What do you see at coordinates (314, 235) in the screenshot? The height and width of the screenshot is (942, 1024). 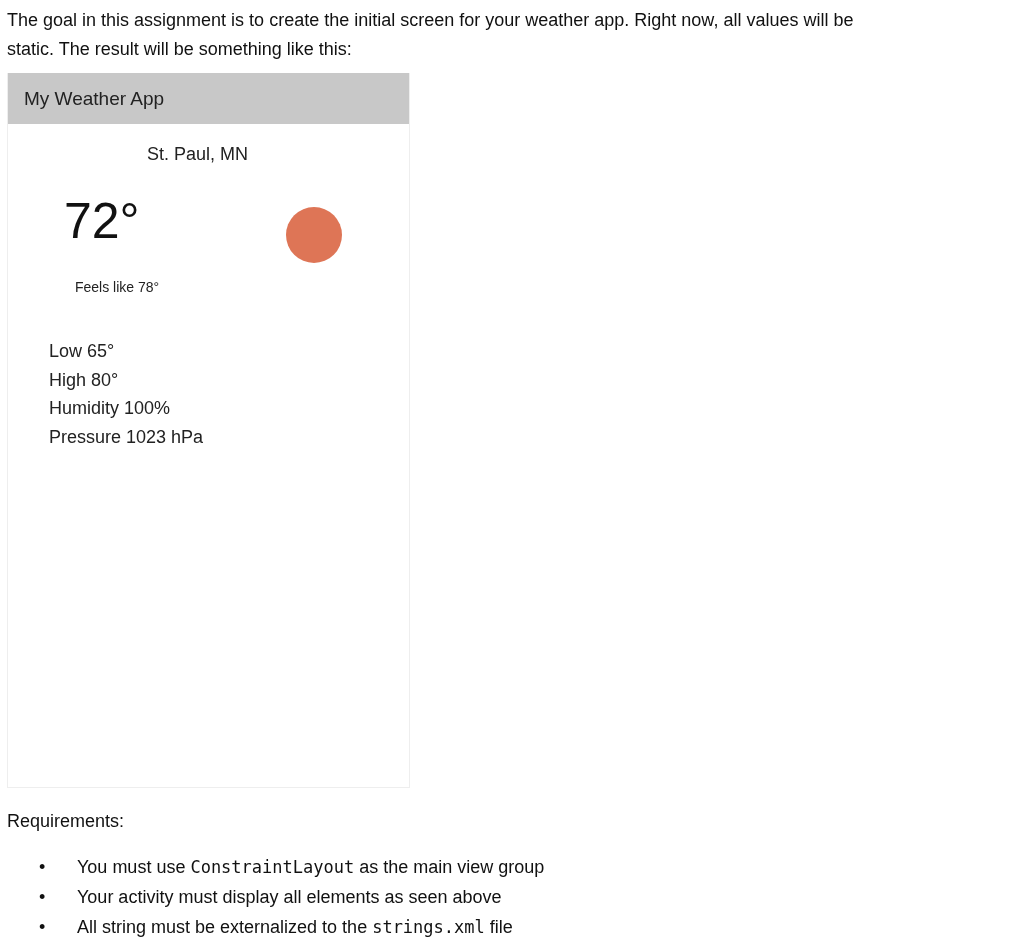 I see `weather-dot-icon` at bounding box center [314, 235].